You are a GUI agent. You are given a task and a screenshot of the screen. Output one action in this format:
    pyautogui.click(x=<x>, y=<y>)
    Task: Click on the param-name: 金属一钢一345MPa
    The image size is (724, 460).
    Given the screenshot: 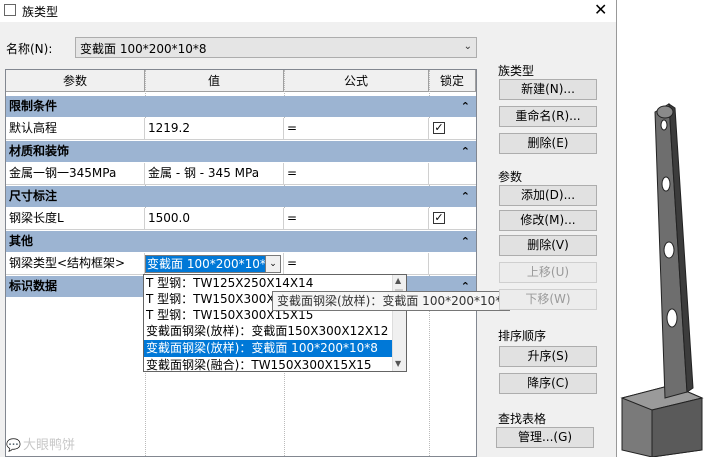 What is the action you would take?
    pyautogui.click(x=75, y=173)
    